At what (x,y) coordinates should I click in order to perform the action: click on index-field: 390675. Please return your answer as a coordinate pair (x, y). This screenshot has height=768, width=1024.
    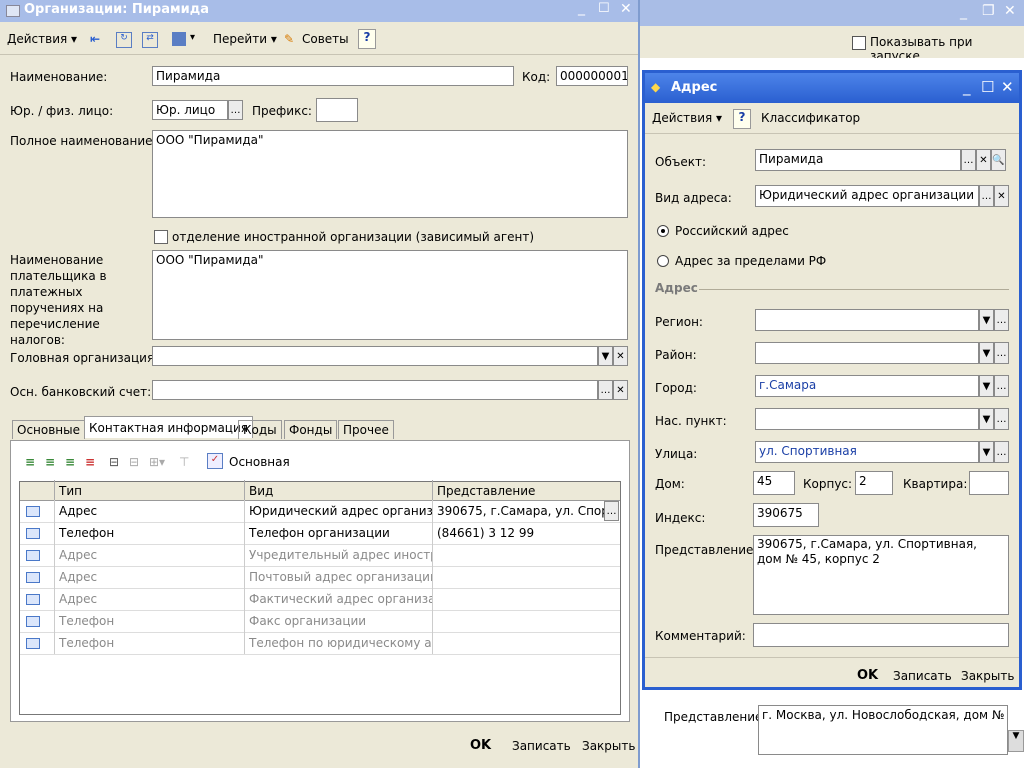
    Looking at the image, I should click on (786, 515).